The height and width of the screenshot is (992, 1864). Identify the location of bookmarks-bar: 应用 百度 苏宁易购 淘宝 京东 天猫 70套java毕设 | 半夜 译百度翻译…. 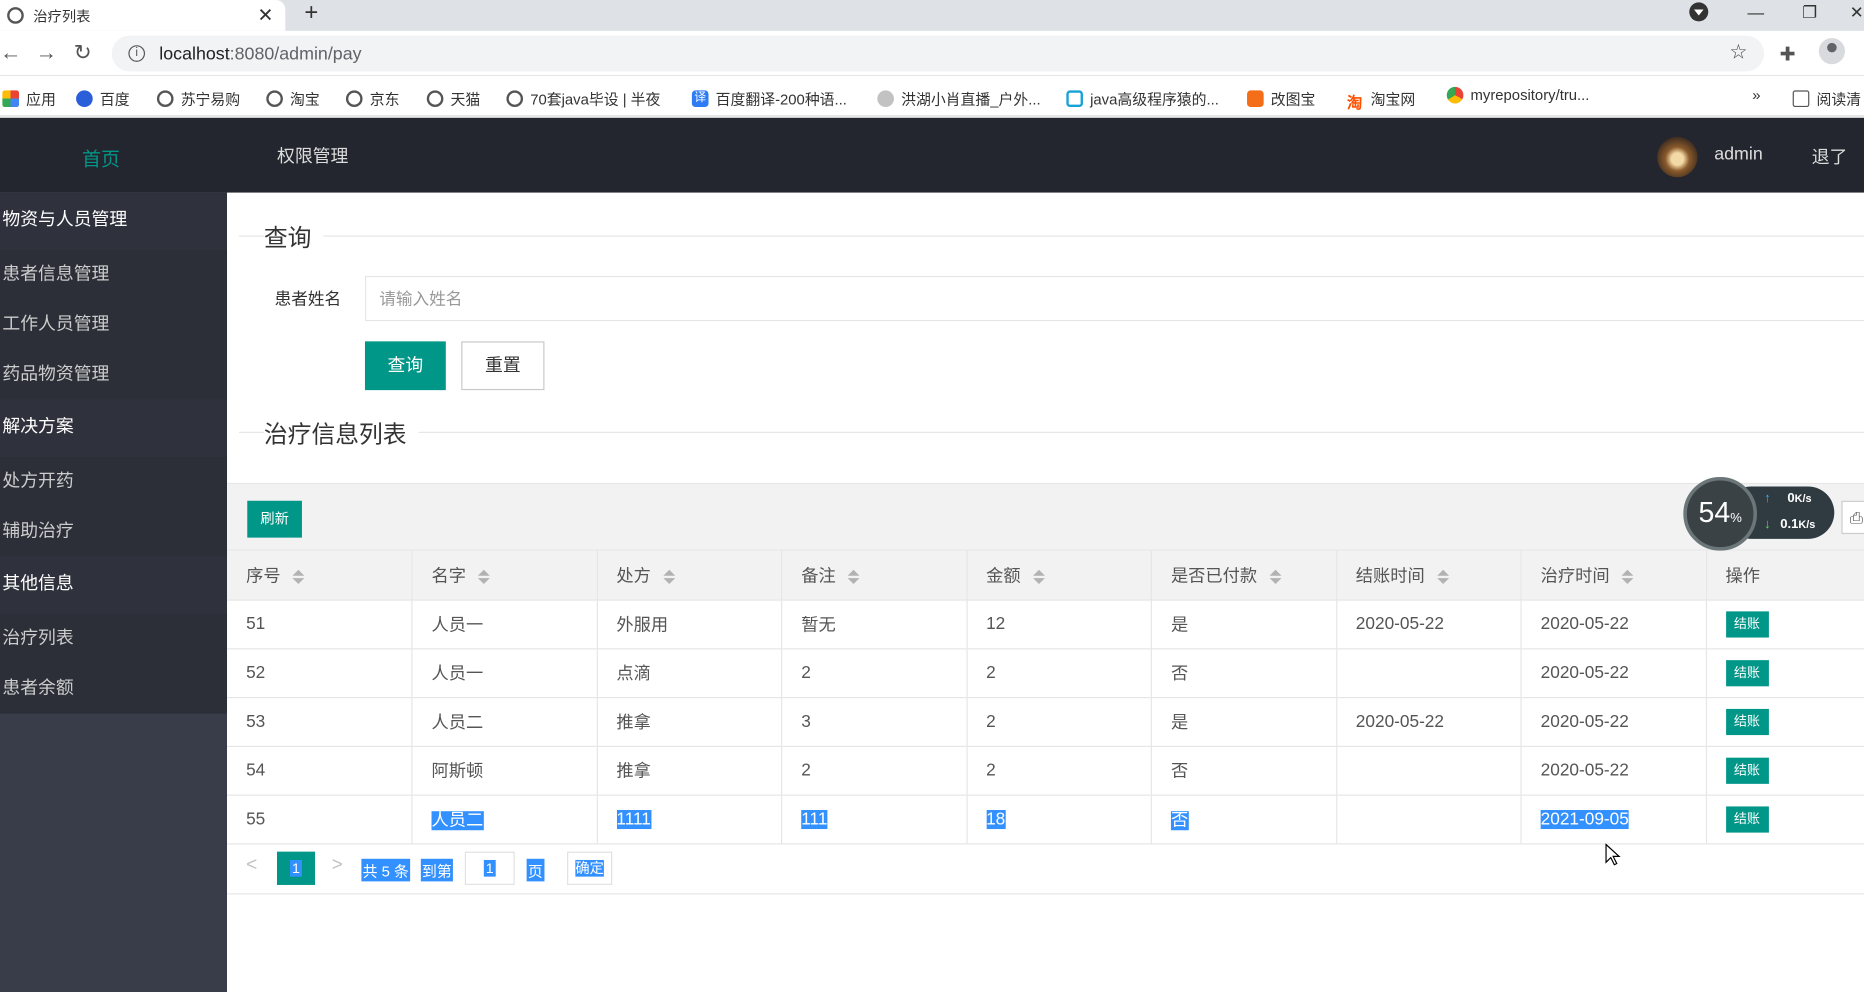
(932, 96).